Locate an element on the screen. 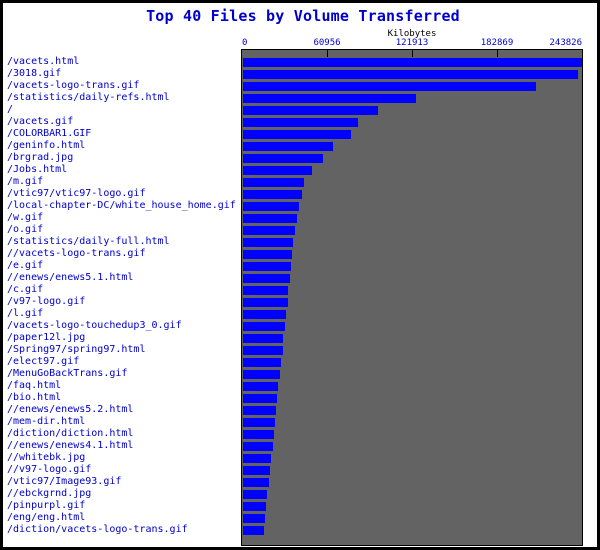  category-label: //v97-logo.gif is located at coordinates (49, 469).